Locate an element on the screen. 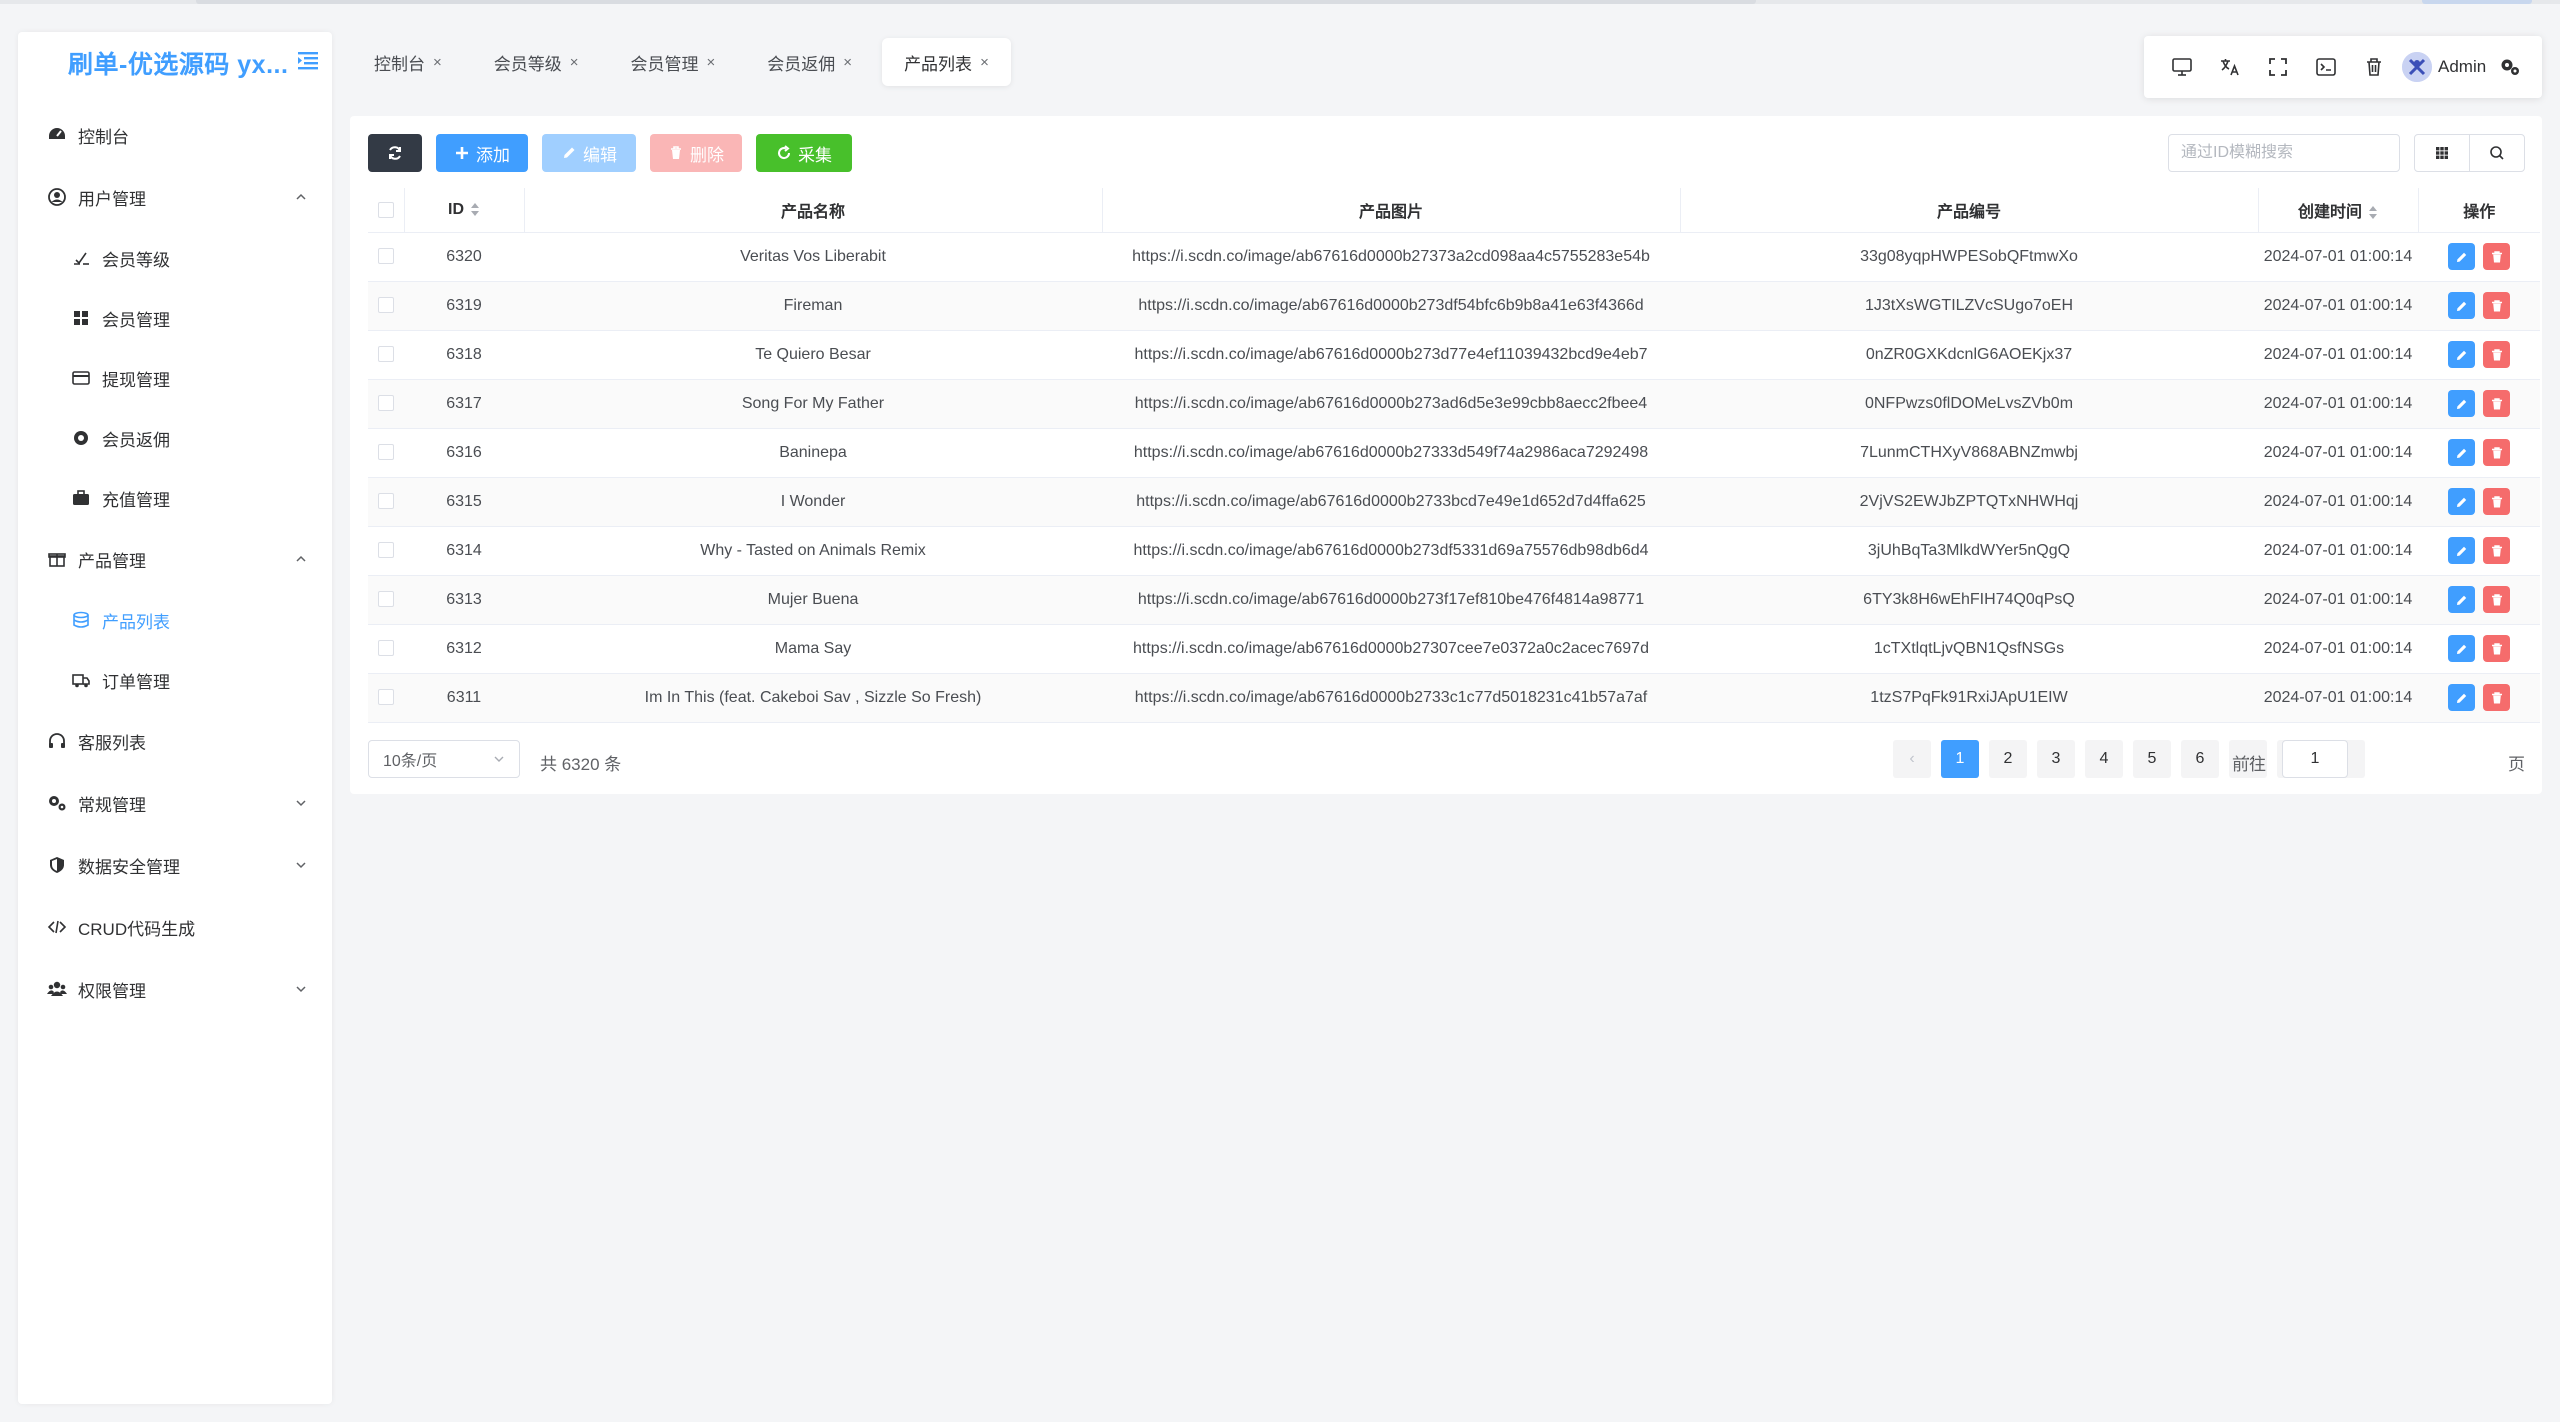 This screenshot has width=2560, height=1422. menu-fold-icon is located at coordinates (308, 61).